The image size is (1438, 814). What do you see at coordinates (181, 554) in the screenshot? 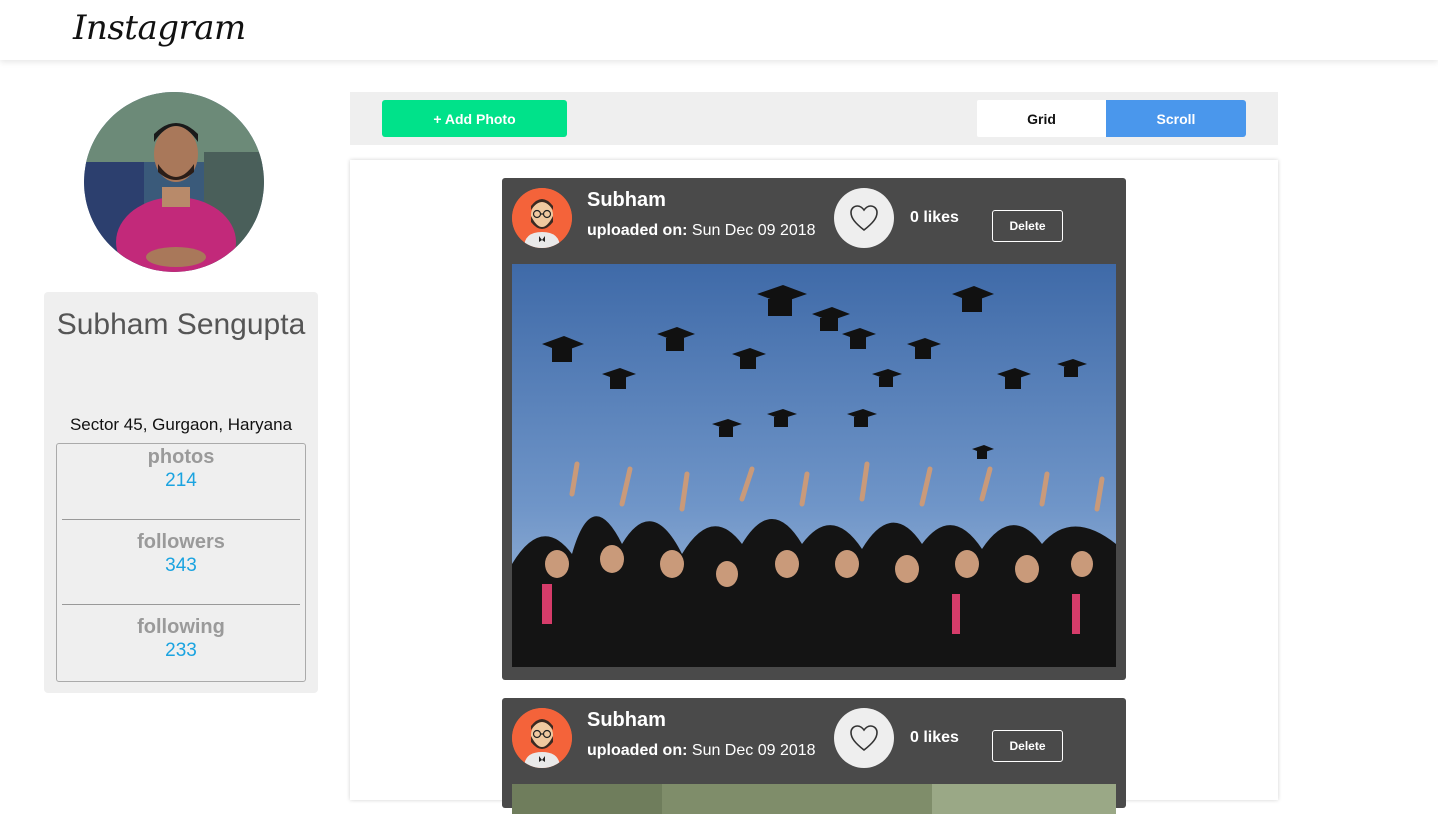
I see `stat-followers: followers 343` at bounding box center [181, 554].